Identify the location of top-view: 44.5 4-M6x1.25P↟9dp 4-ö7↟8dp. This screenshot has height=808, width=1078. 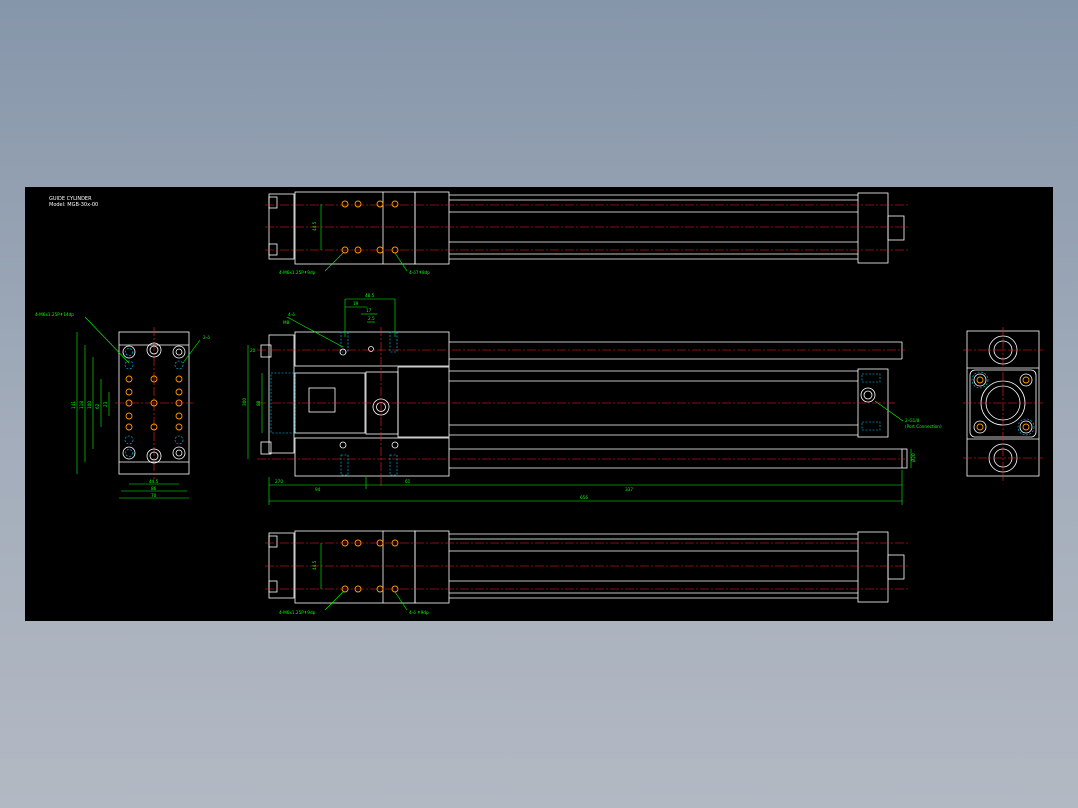
(587, 233).